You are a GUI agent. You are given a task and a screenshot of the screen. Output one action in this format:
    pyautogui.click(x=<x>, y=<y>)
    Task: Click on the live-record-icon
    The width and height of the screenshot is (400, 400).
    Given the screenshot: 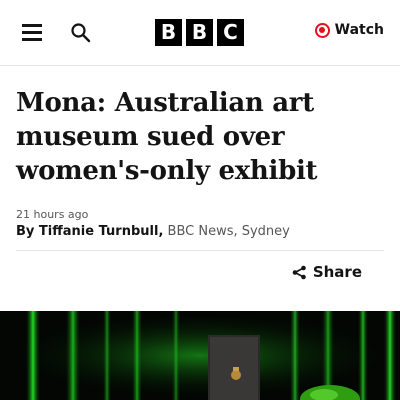 What is the action you would take?
    pyautogui.click(x=322, y=30)
    